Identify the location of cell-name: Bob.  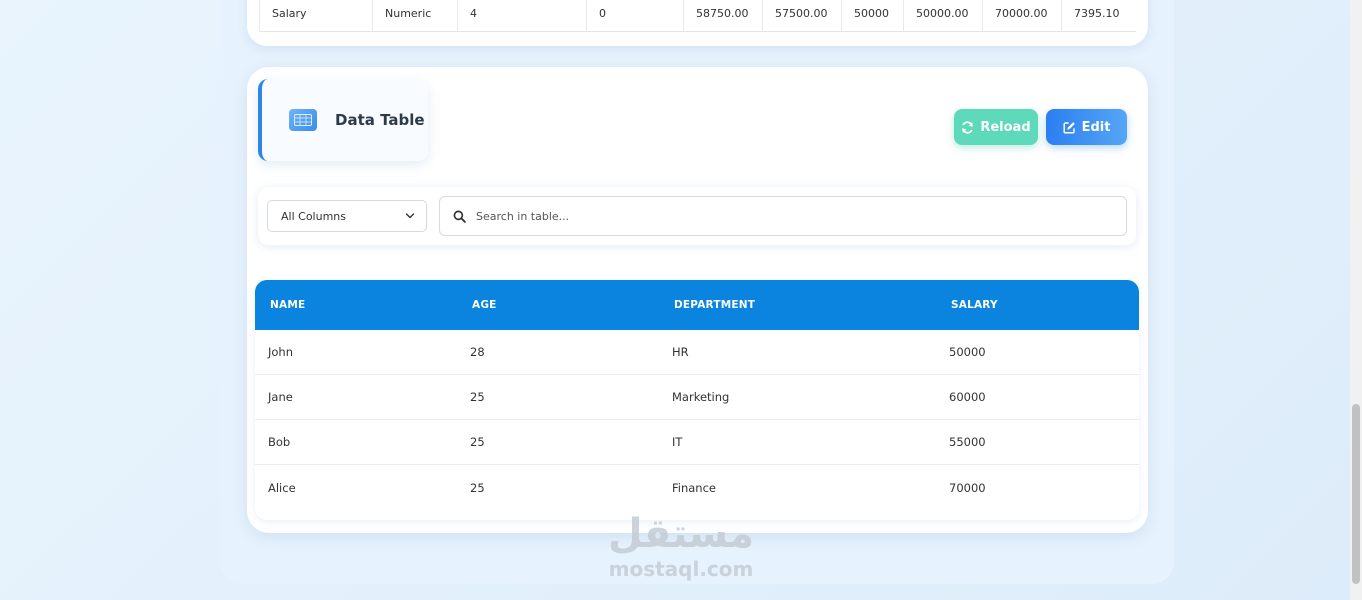
(279, 442).